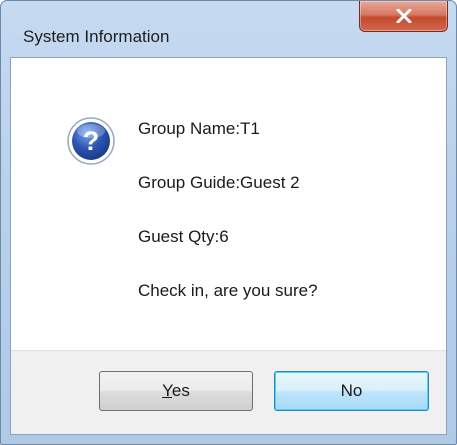 This screenshot has width=457, height=445. What do you see at coordinates (183, 236) in the screenshot?
I see `guest-qty-text: Guest Qty:6` at bounding box center [183, 236].